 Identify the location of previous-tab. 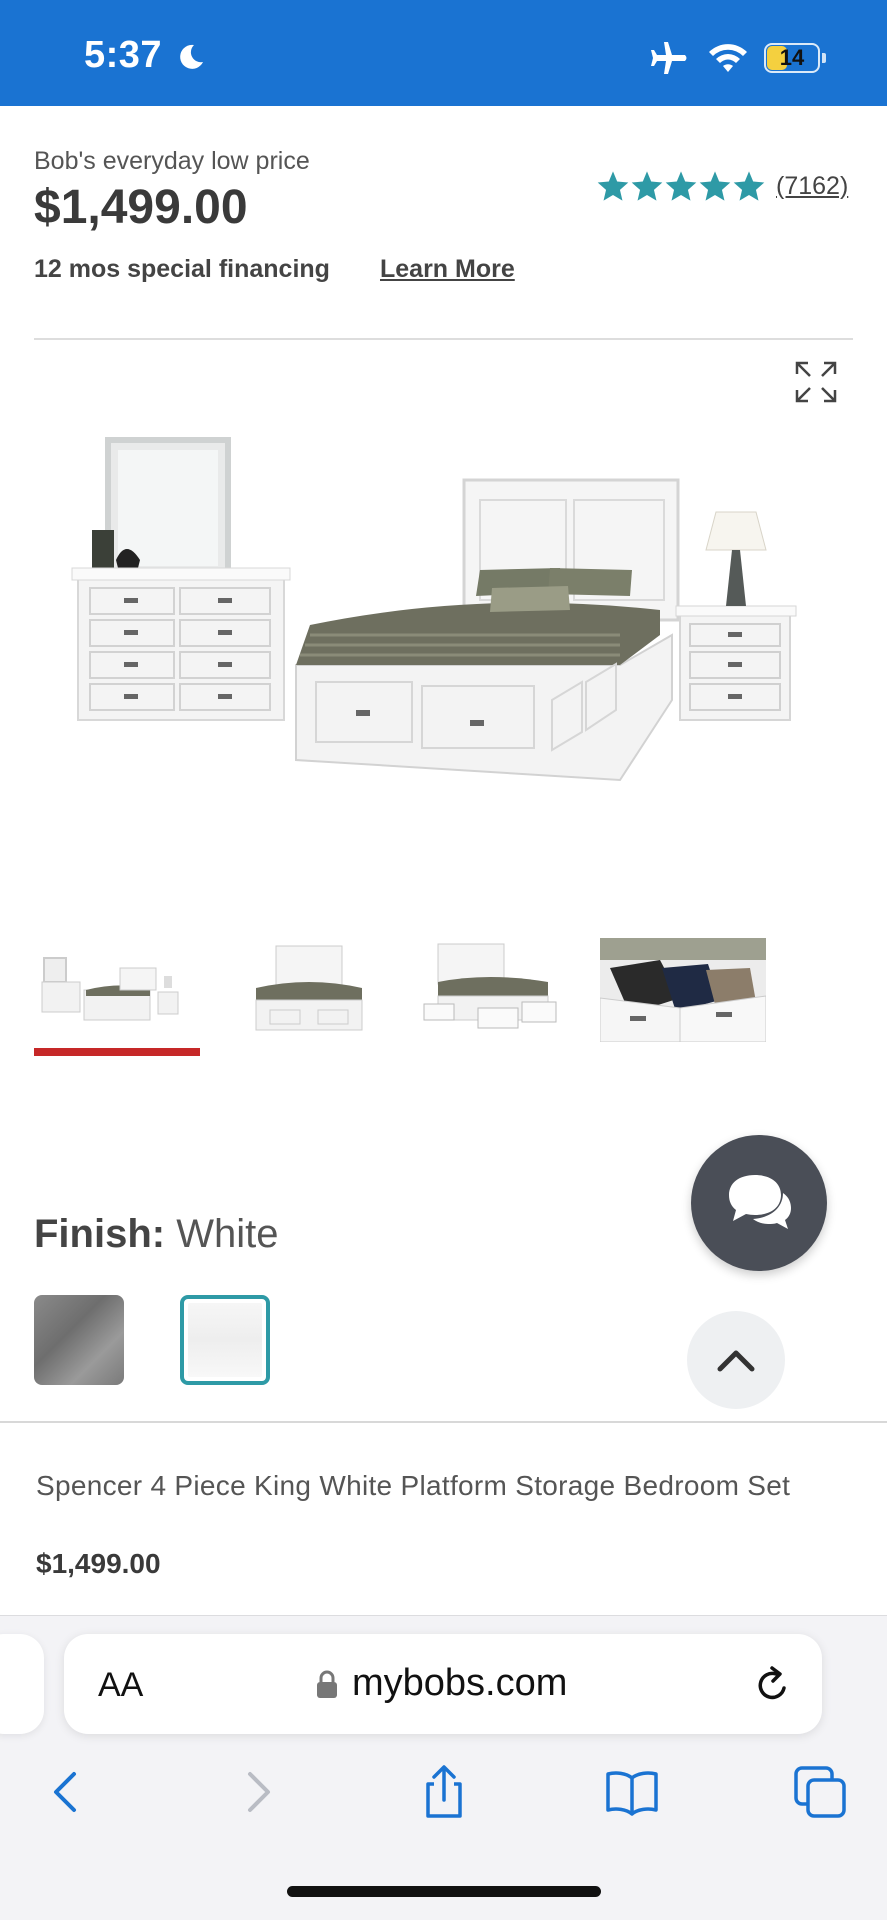
(22, 1684).